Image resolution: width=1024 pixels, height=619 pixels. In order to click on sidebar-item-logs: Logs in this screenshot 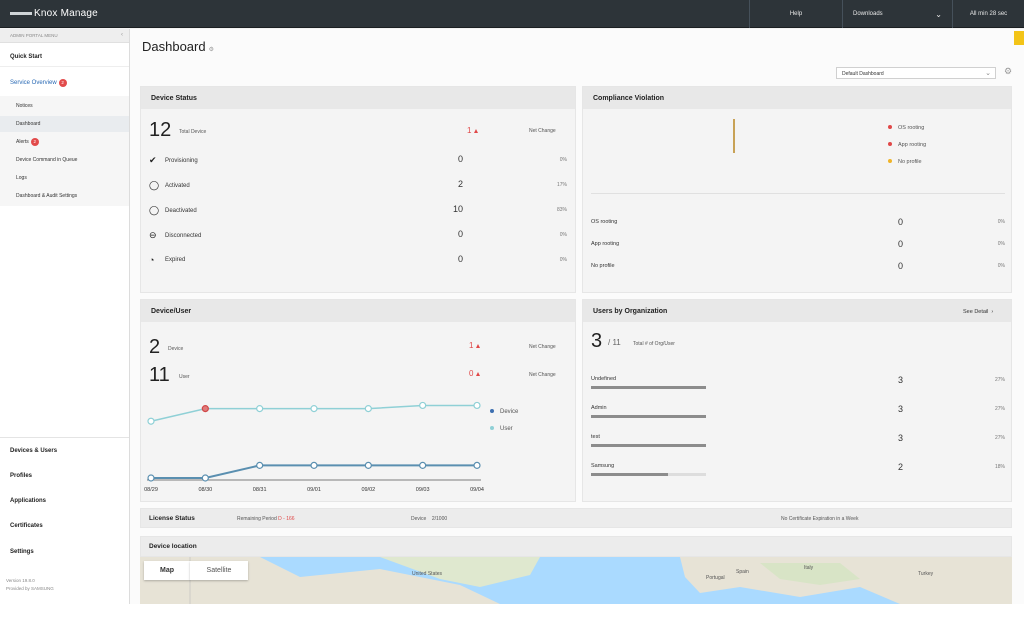, I will do `click(64, 178)`.